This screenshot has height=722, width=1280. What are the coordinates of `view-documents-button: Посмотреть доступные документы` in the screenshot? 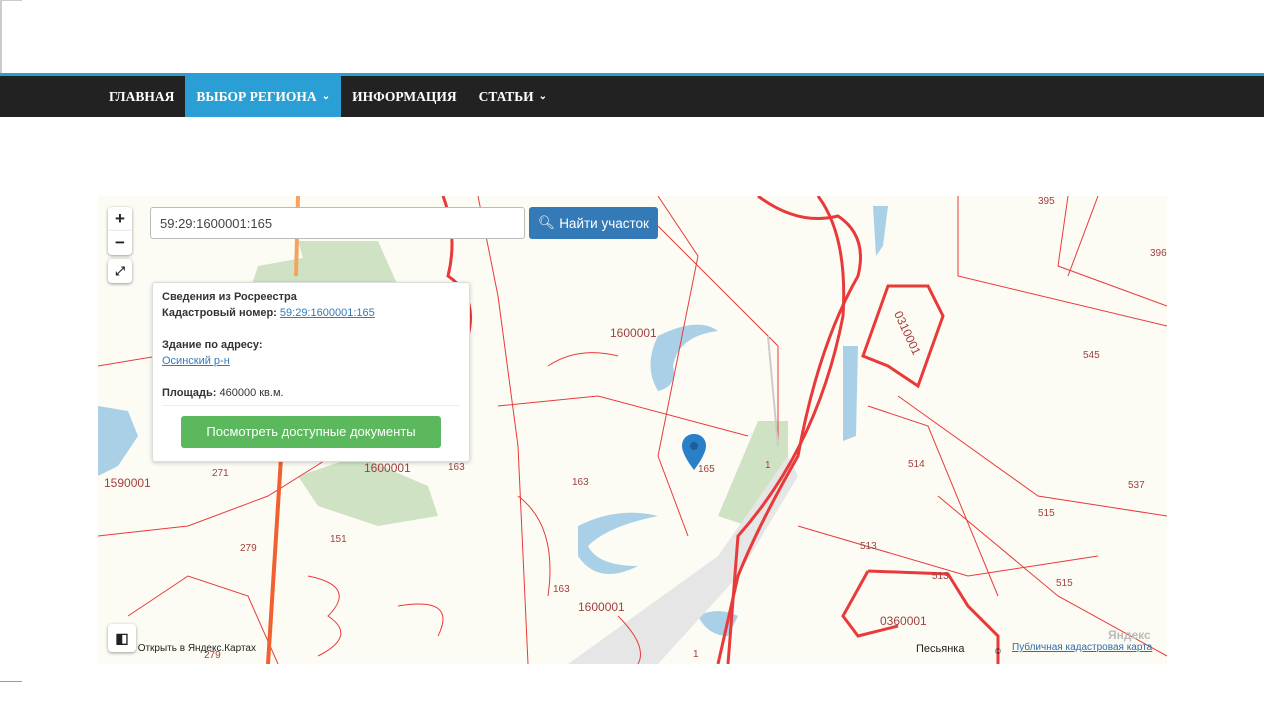 It's located at (311, 432).